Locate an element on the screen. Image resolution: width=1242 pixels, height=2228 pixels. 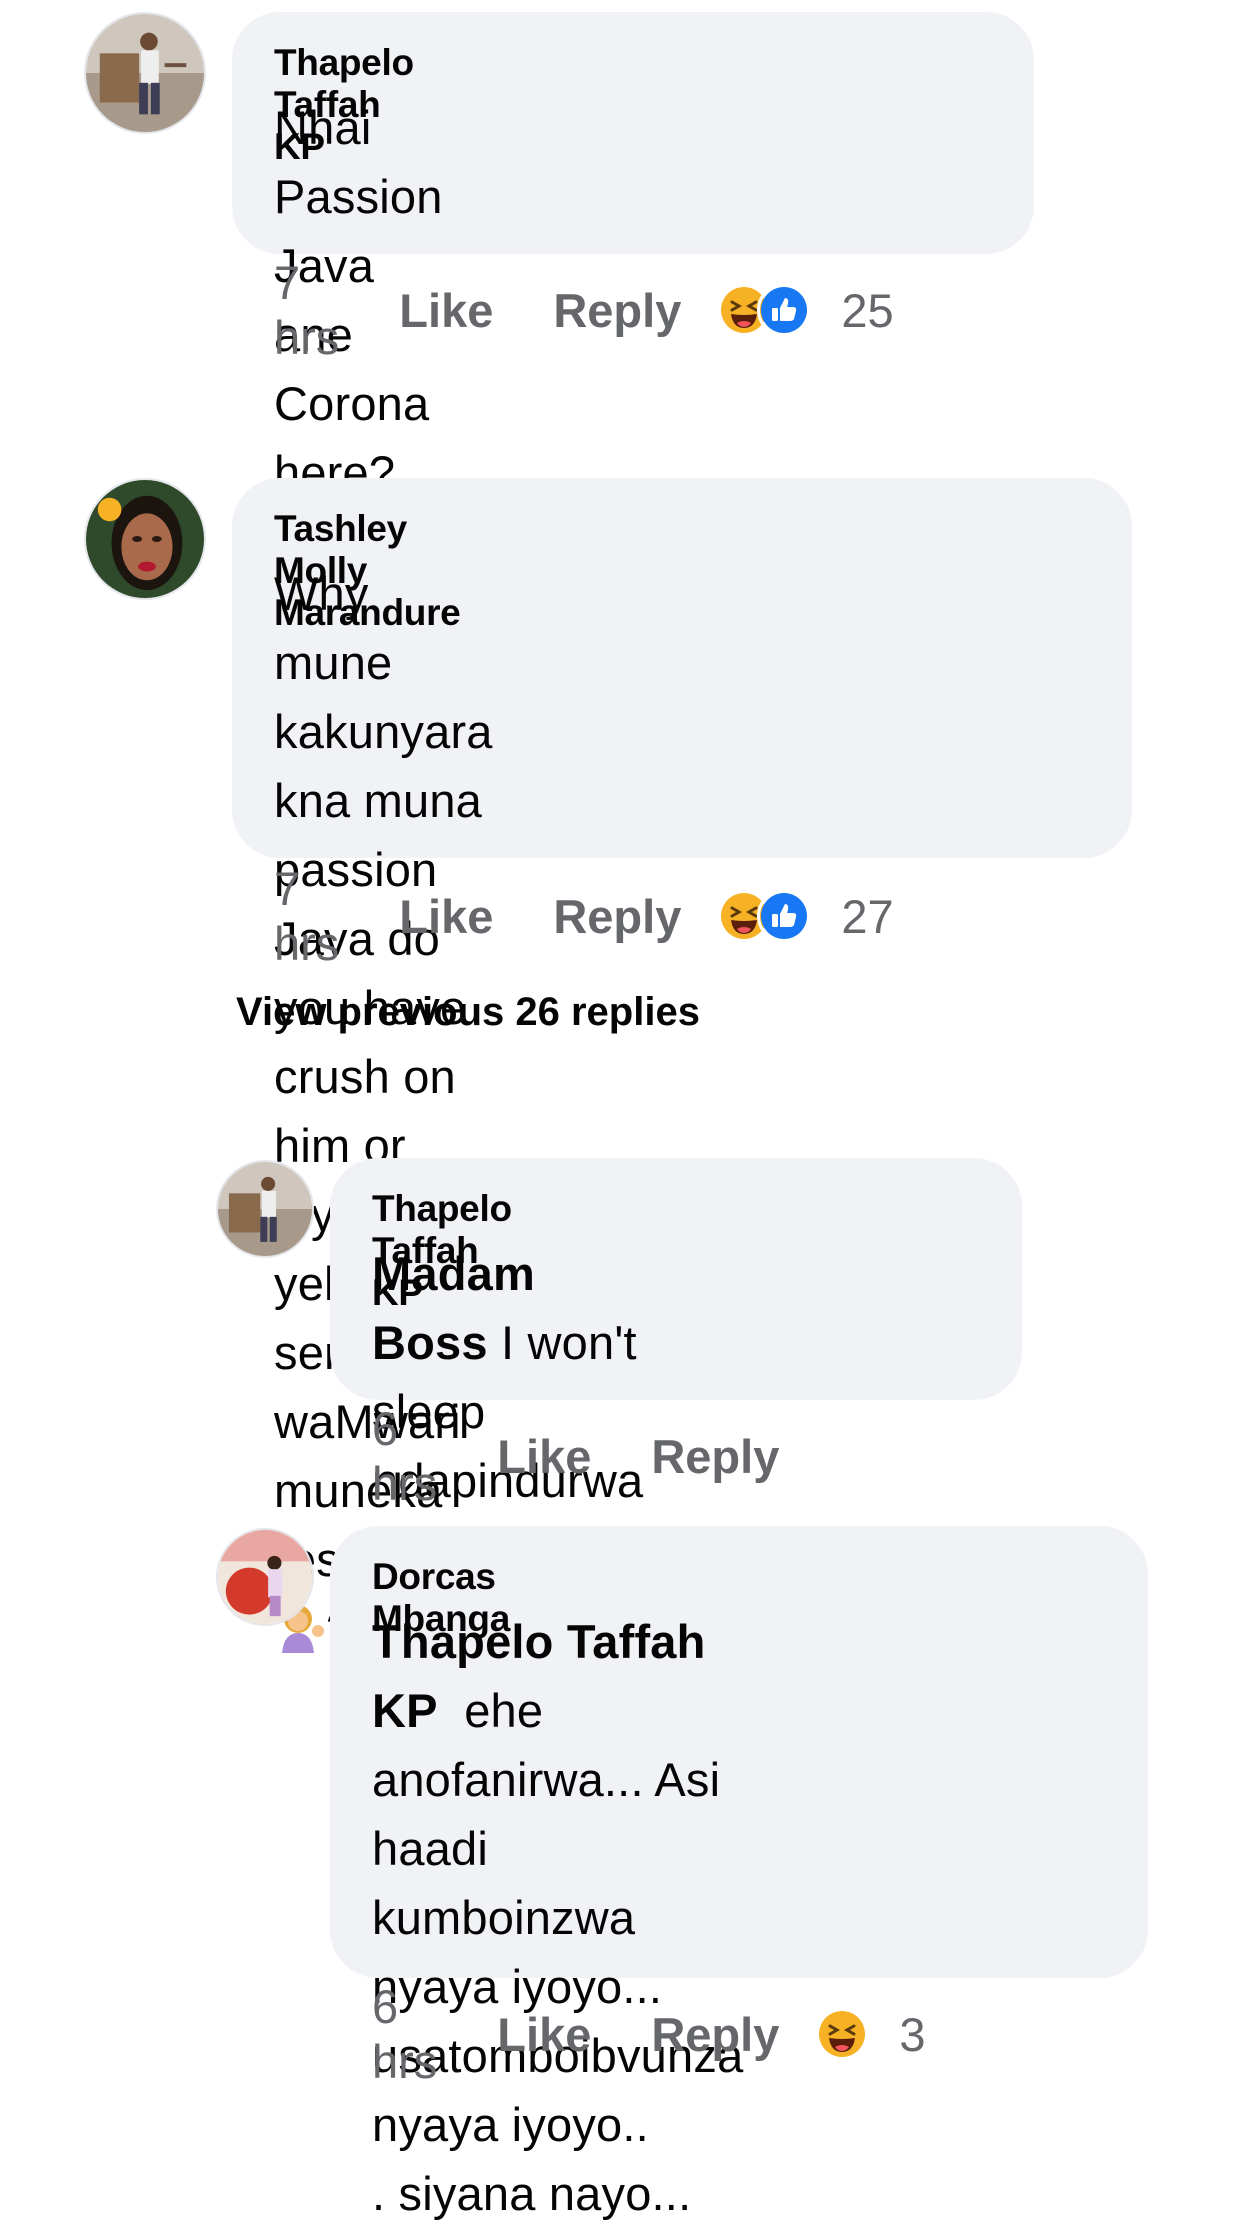
comment-actions: 7 hrs Like Reply 27 is located at coordinates (584, 916).